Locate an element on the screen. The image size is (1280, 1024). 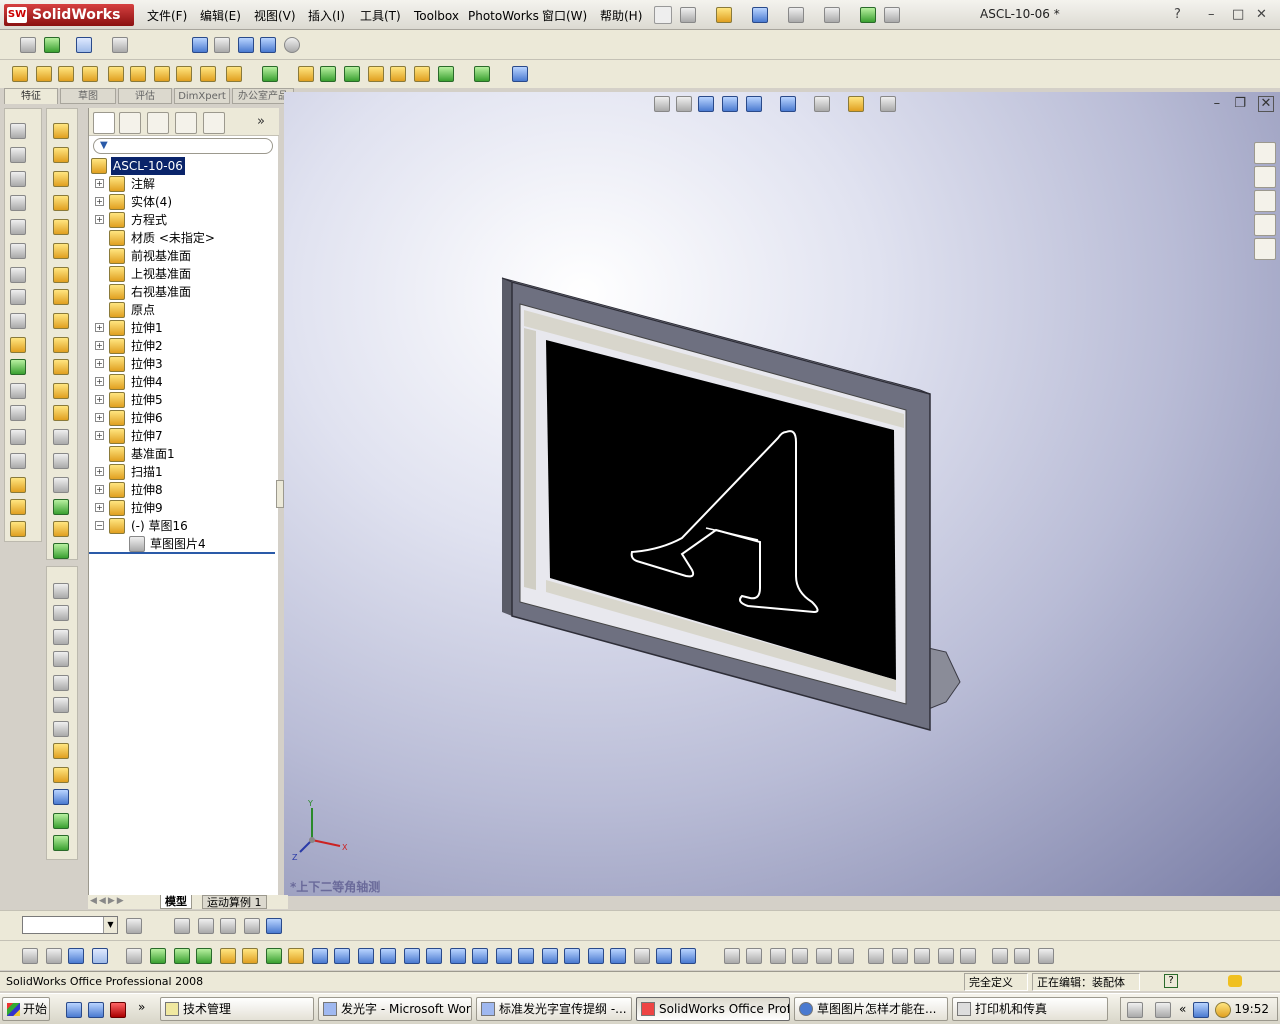
chevron-down-icon: ▼ is located at coordinates (110, 925).